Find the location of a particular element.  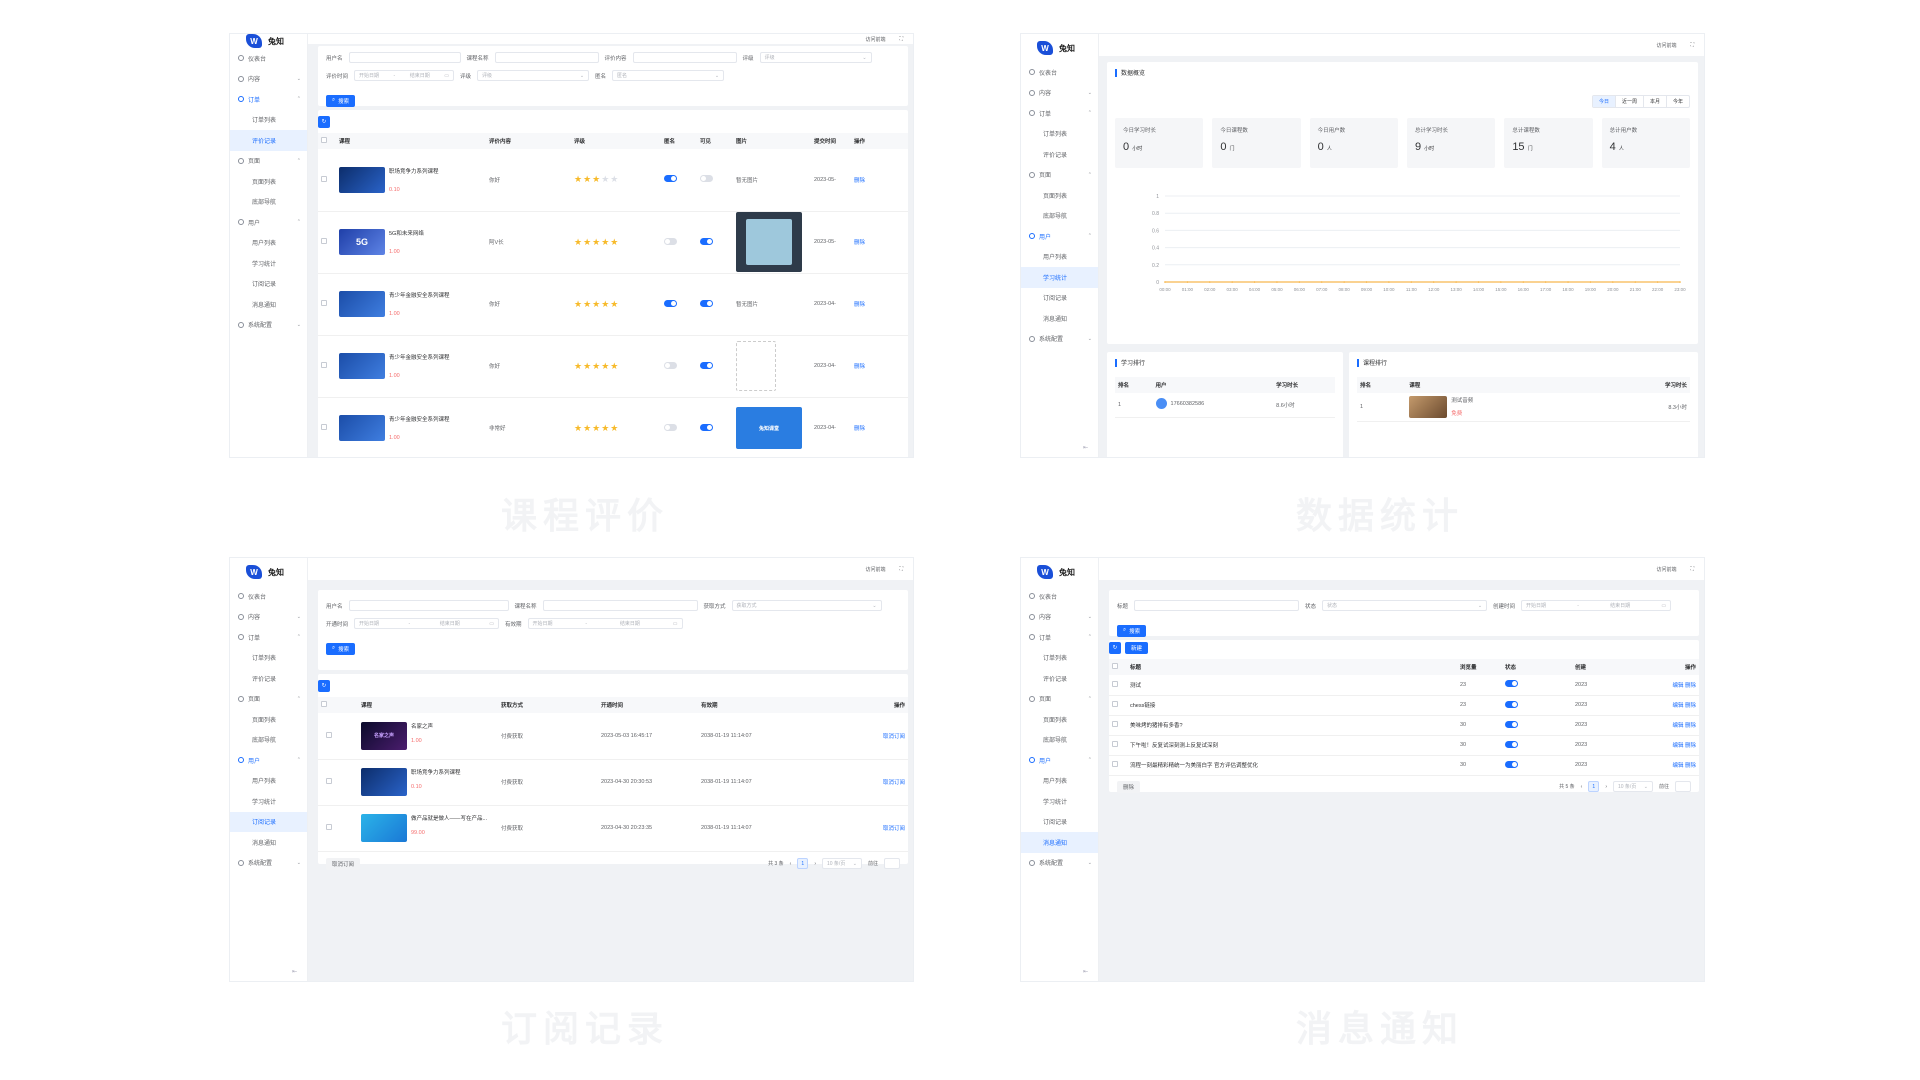

review-image: 兔知课堂 is located at coordinates (769, 428).